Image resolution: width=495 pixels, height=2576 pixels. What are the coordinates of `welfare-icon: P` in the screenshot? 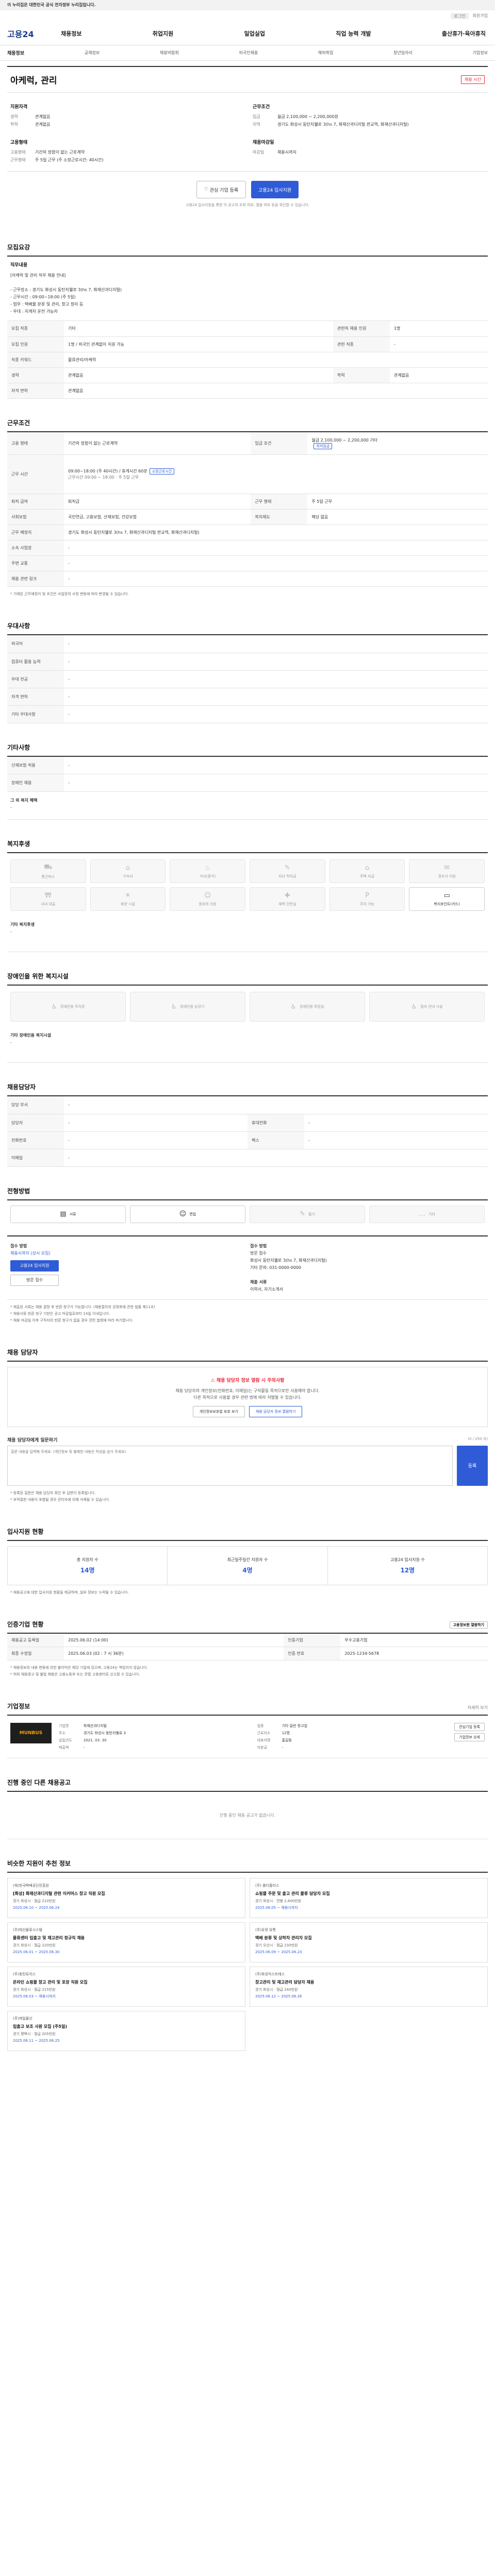 It's located at (367, 895).